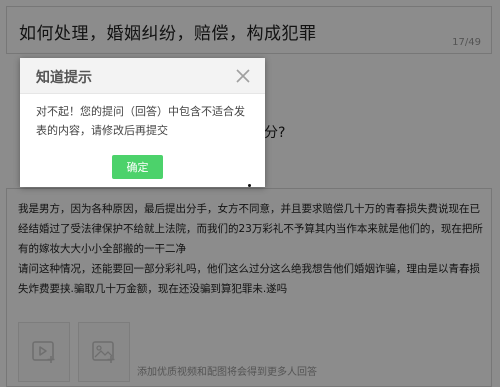 The image size is (500, 387). I want to click on dialog-message: 对不起！您的提问（回答）中包含不适合发表的内容，请修改后再提交, so click(140, 121).